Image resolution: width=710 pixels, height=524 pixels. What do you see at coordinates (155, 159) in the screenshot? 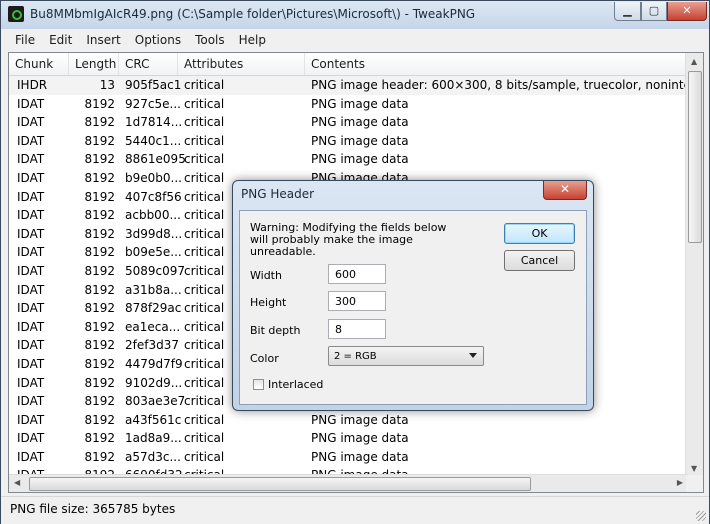
I see `cell-crc: 8861e095` at bounding box center [155, 159].